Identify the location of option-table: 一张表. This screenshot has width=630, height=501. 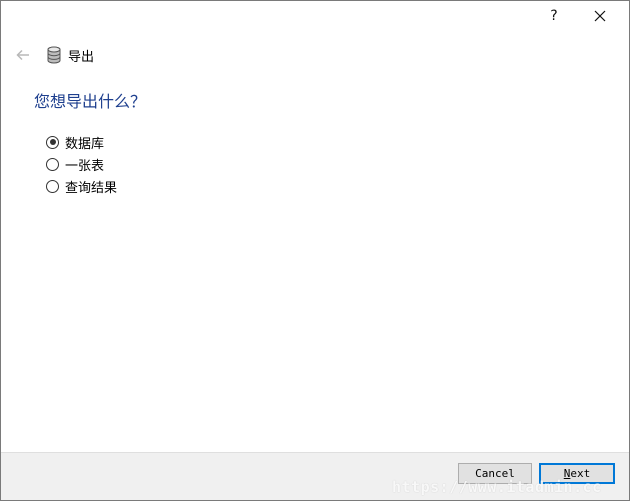
(81, 164).